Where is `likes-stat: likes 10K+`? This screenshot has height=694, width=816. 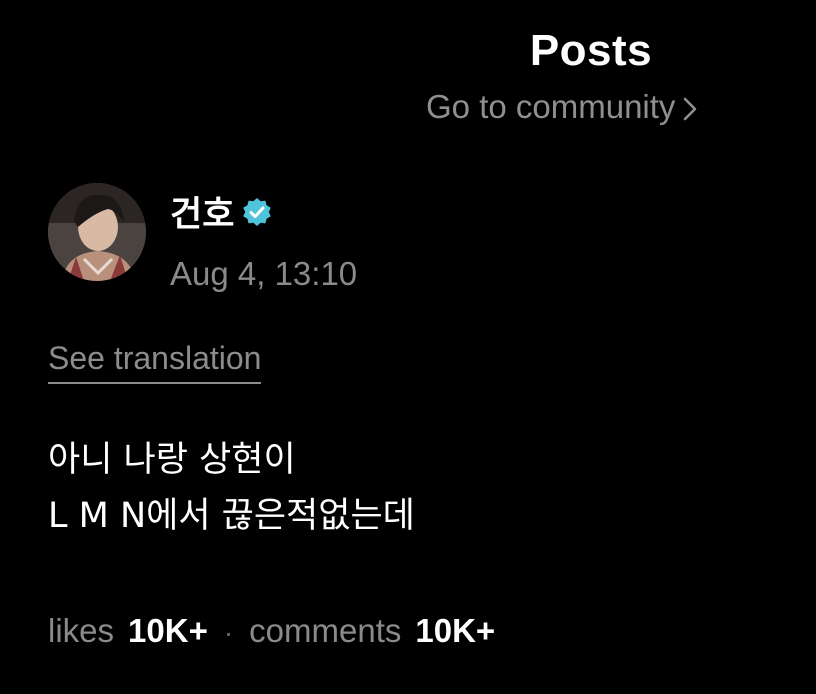 likes-stat: likes 10K+ is located at coordinates (128, 631).